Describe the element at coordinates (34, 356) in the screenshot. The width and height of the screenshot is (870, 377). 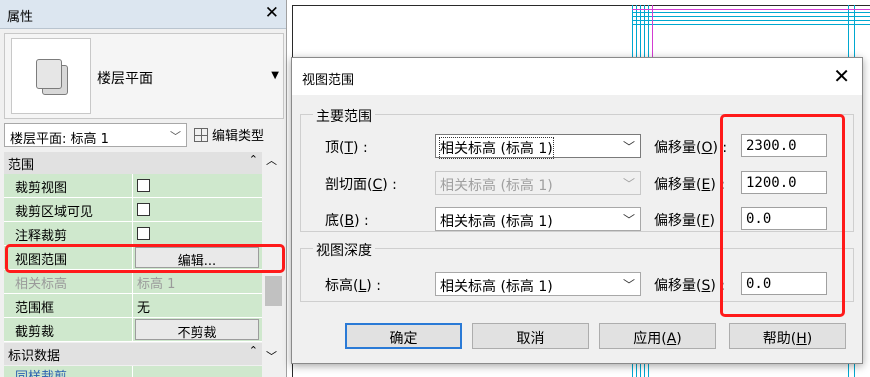
I see `group-label: 标识数据` at that location.